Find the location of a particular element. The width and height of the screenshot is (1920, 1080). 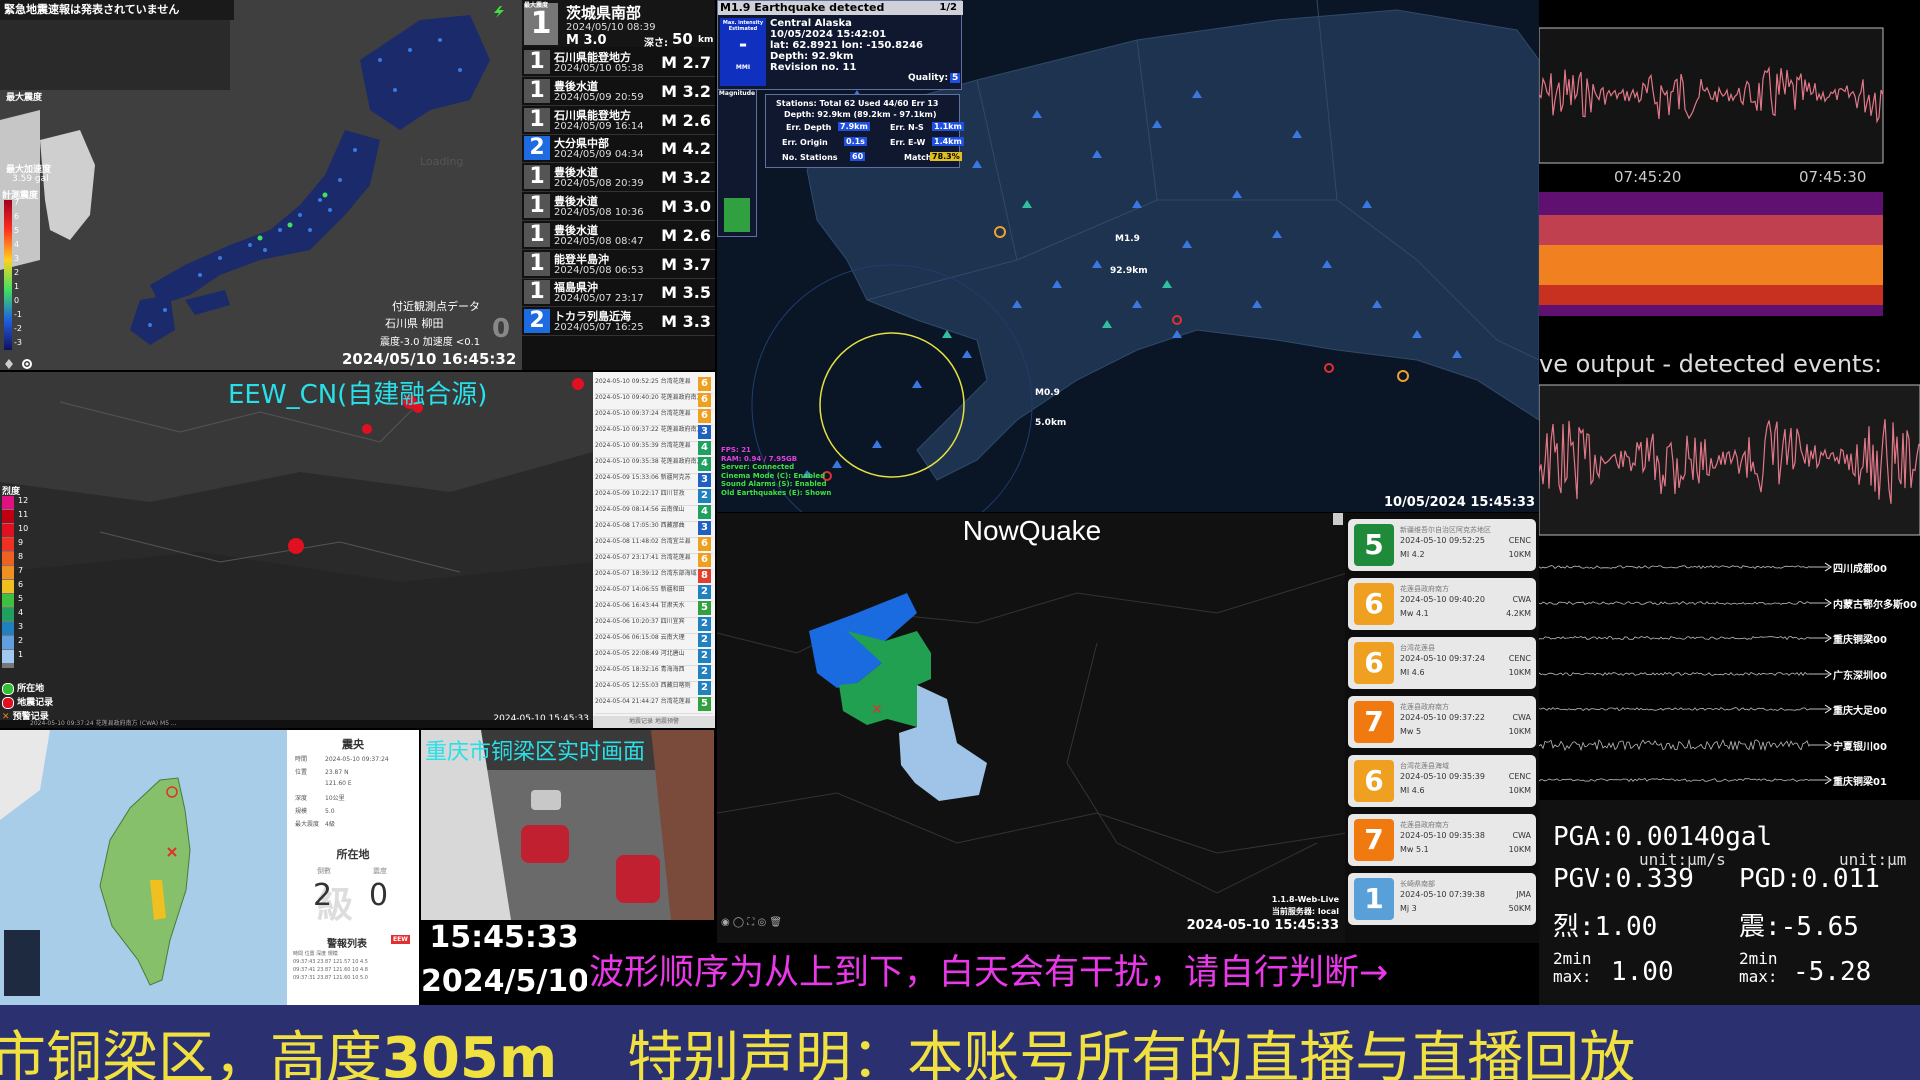

nearby-detail: 震度-3.0 加速度 <0.1 is located at coordinates (430, 342).